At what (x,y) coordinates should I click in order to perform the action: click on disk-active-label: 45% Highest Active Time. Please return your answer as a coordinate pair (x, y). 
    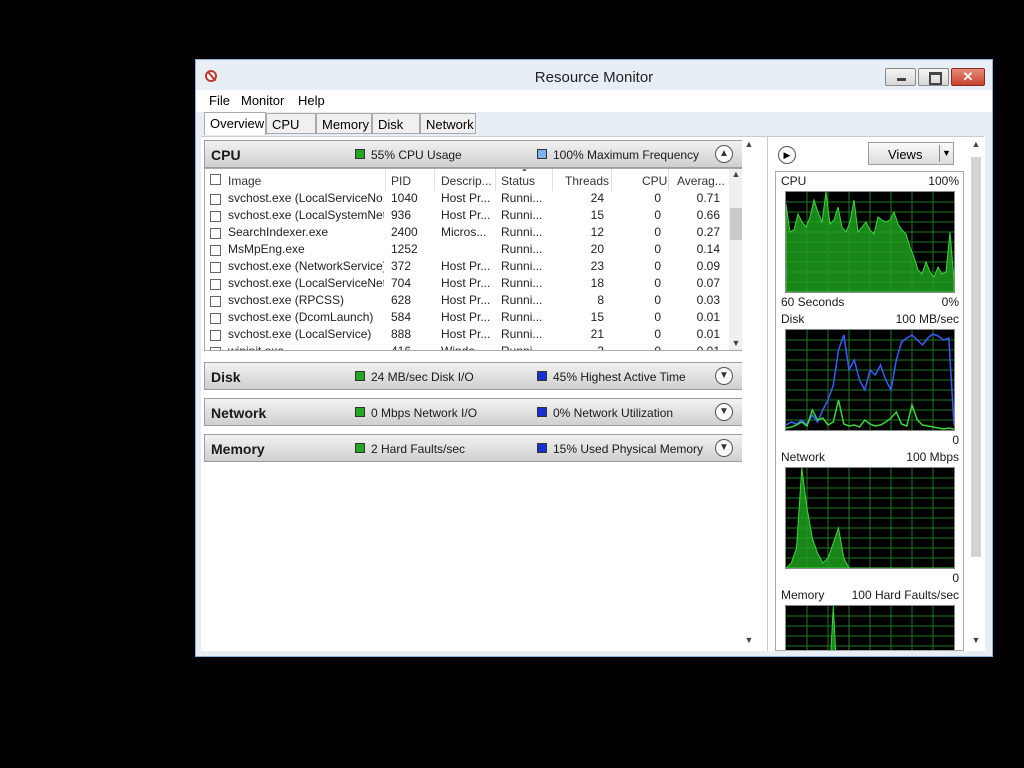
    Looking at the image, I should click on (619, 377).